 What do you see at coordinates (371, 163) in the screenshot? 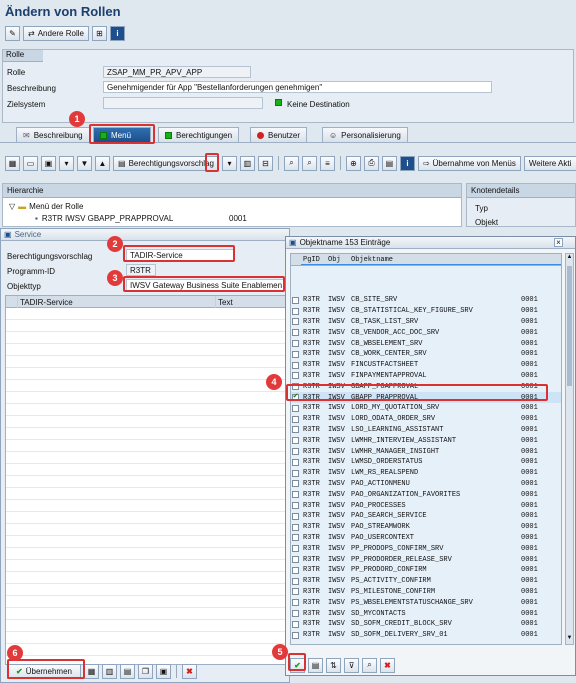
I see `print-icon: ⎙` at bounding box center [371, 163].